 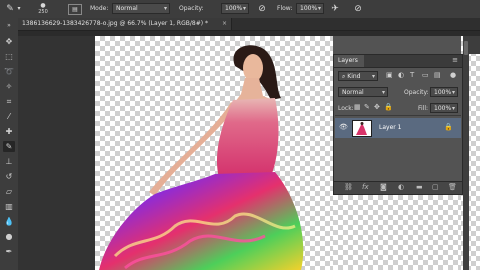 I want to click on flow-value: 100%, so click(x=309, y=8).